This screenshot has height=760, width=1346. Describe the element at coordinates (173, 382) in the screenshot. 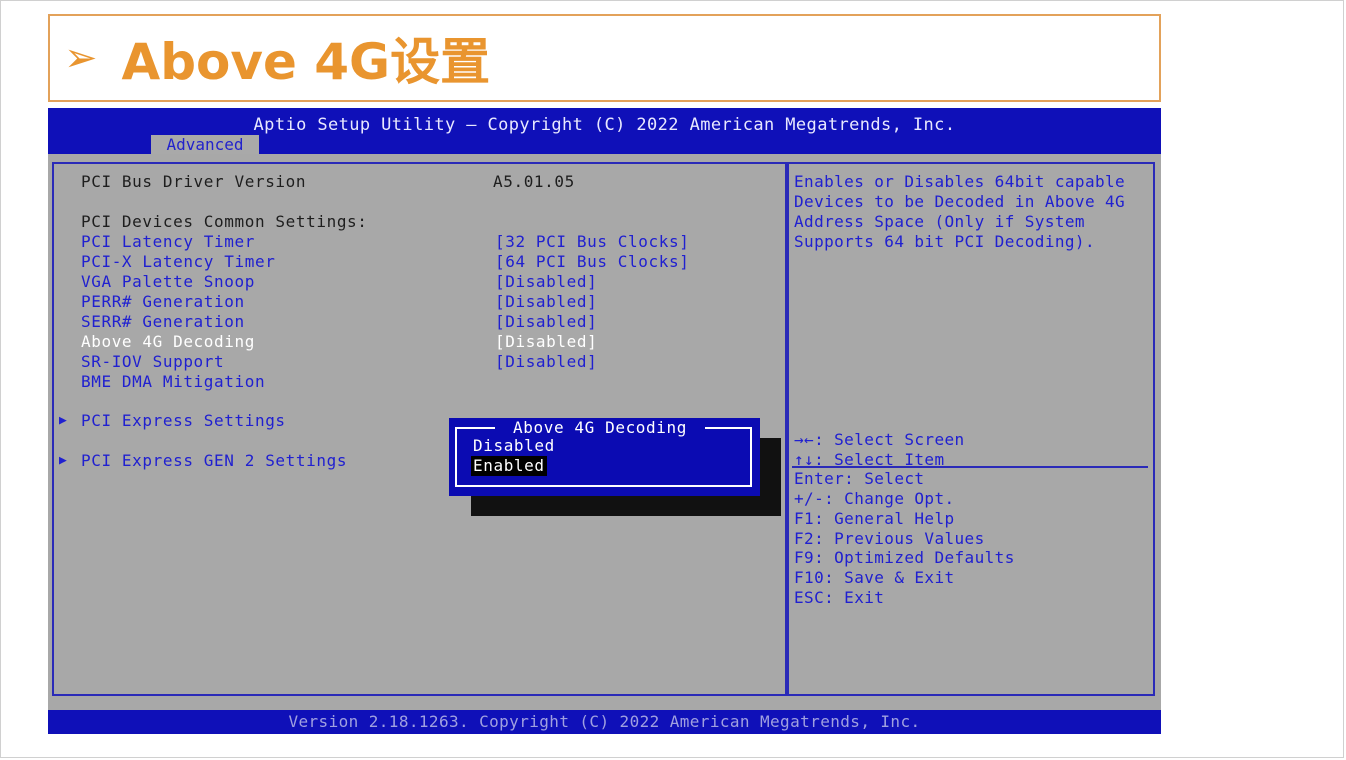

I see `bme-dma-label: BME DMA Mitigation` at that location.